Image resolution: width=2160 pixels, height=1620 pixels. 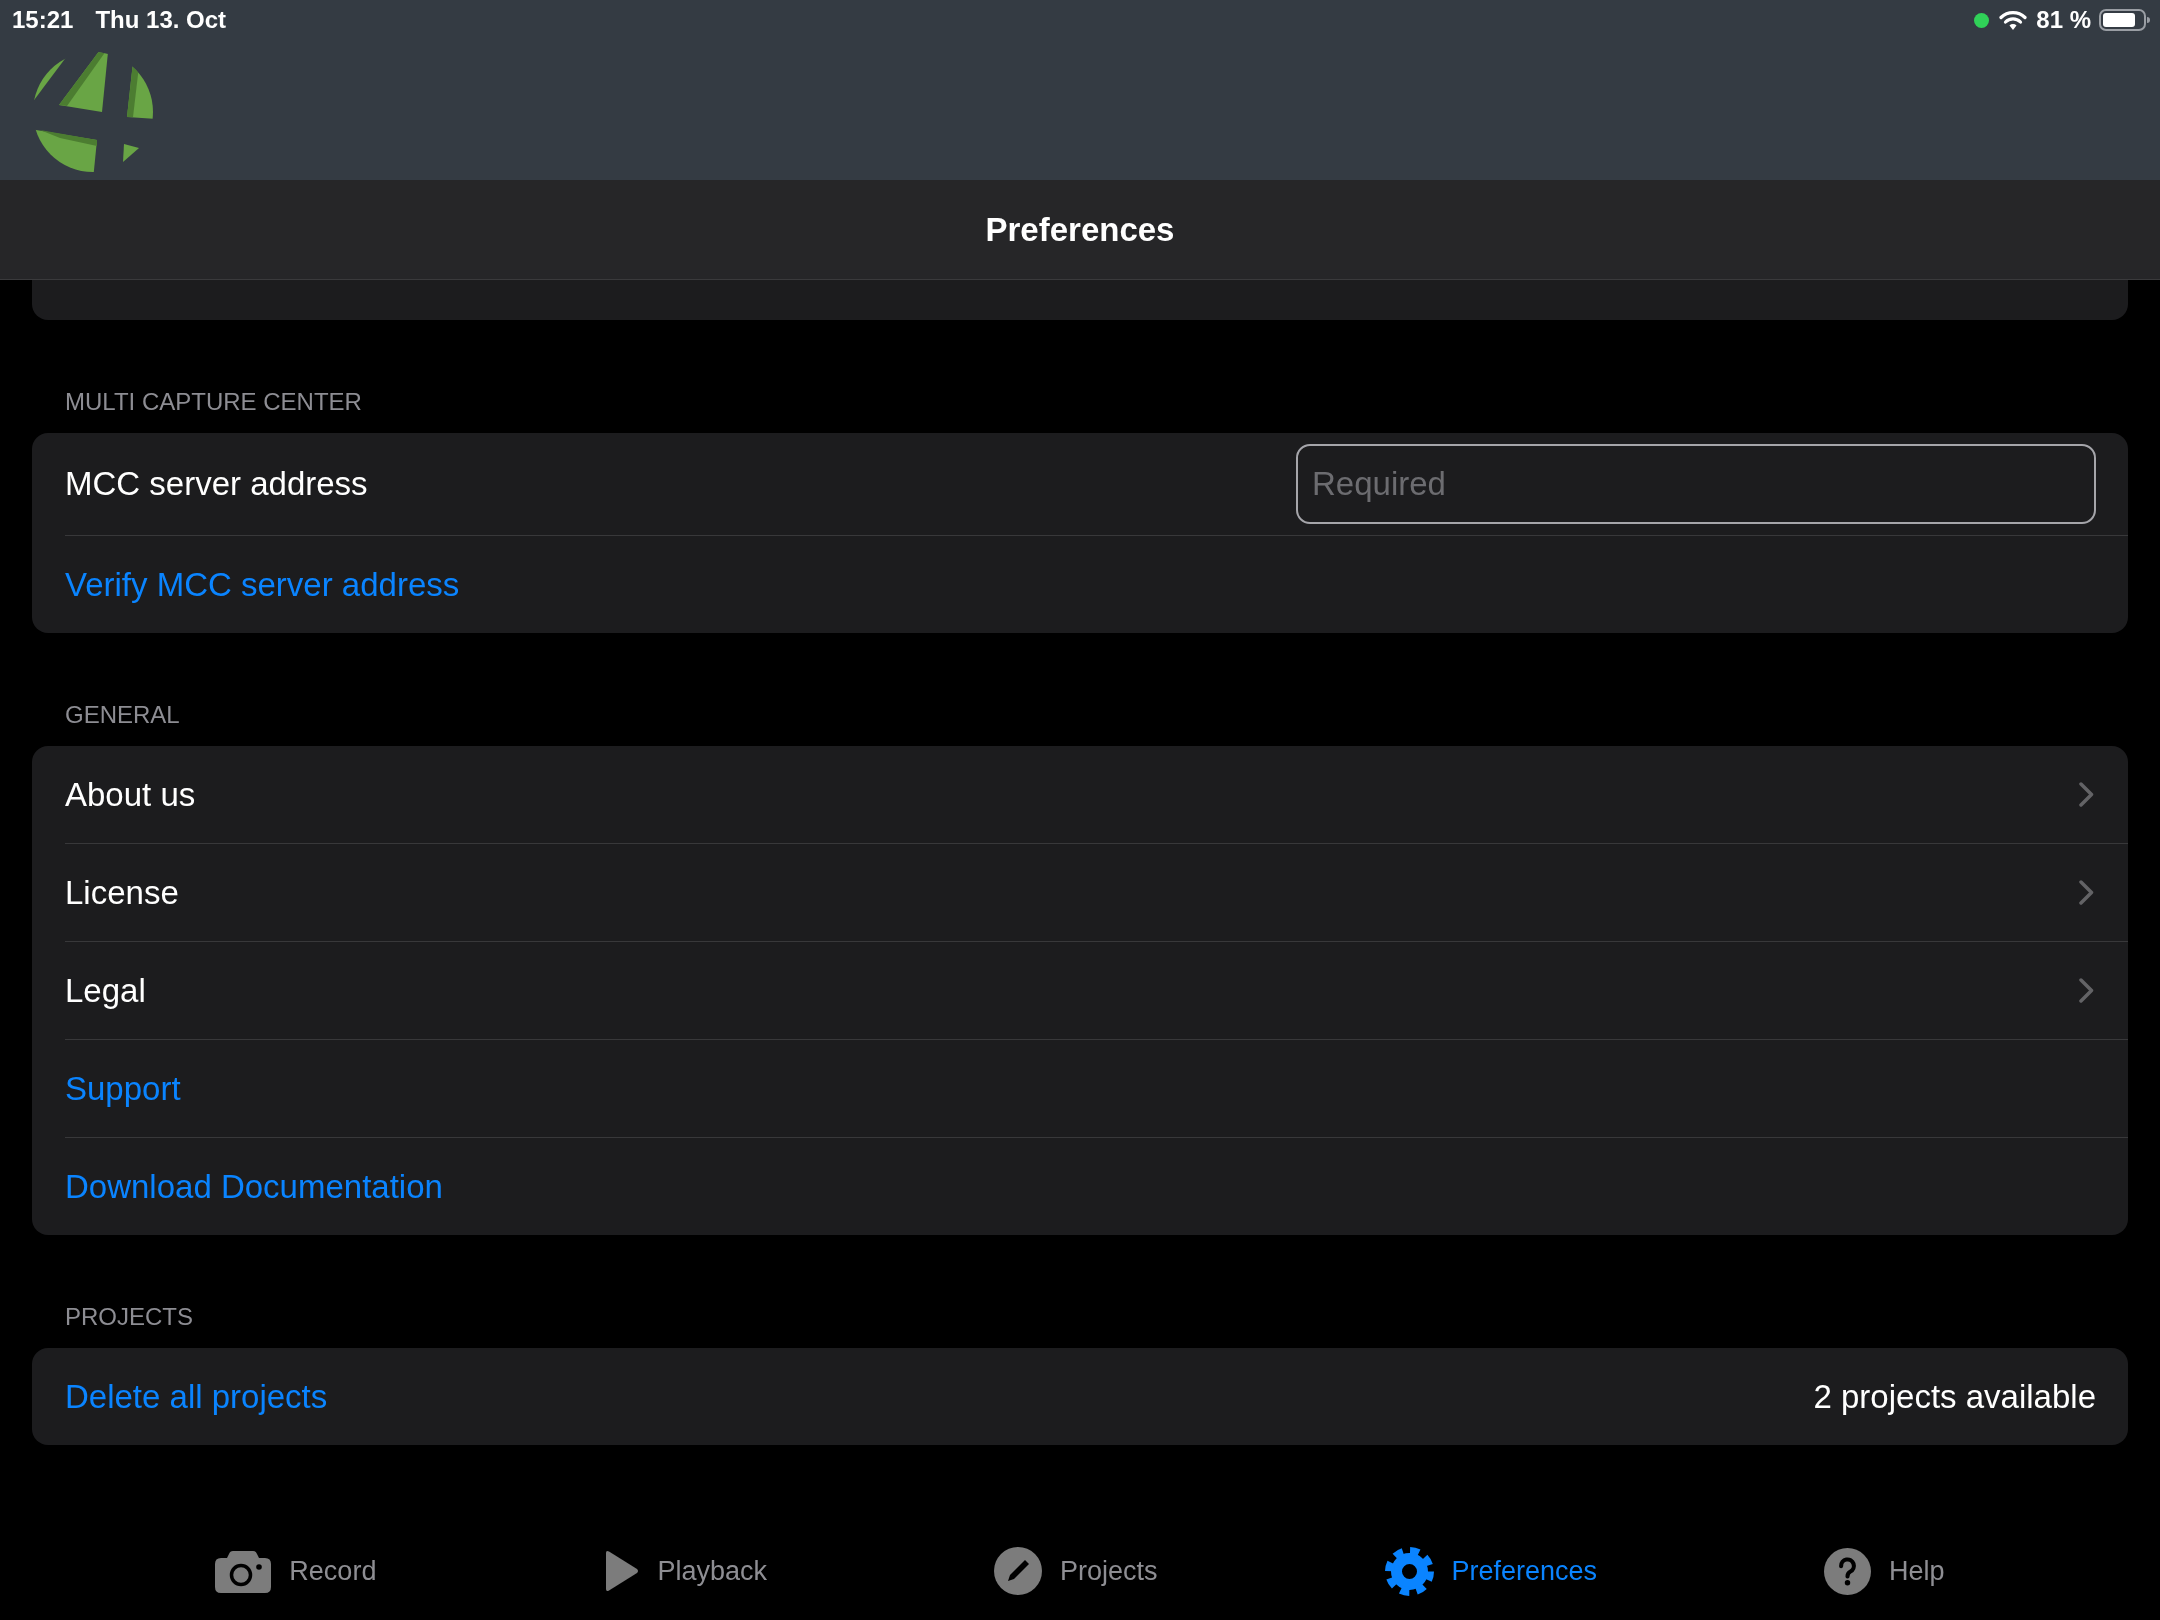 What do you see at coordinates (1954, 1396) in the screenshot?
I see `row-value: 2 projects available` at bounding box center [1954, 1396].